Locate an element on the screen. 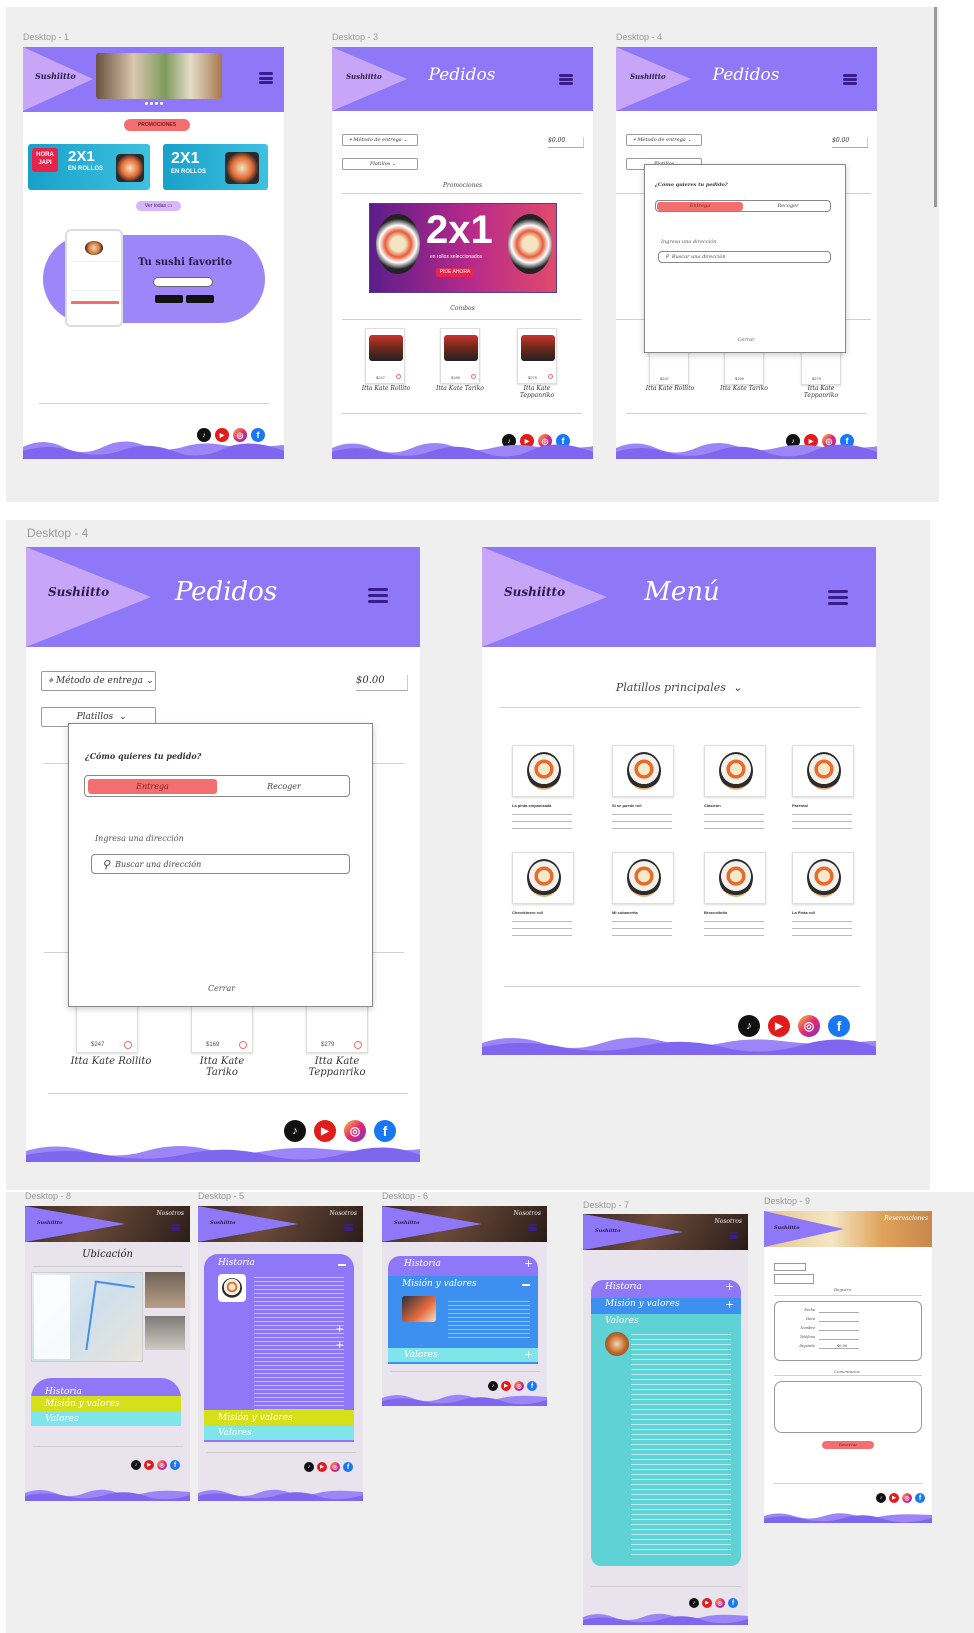 This screenshot has width=974, height=1633. hero-carousel-image is located at coordinates (159, 76).